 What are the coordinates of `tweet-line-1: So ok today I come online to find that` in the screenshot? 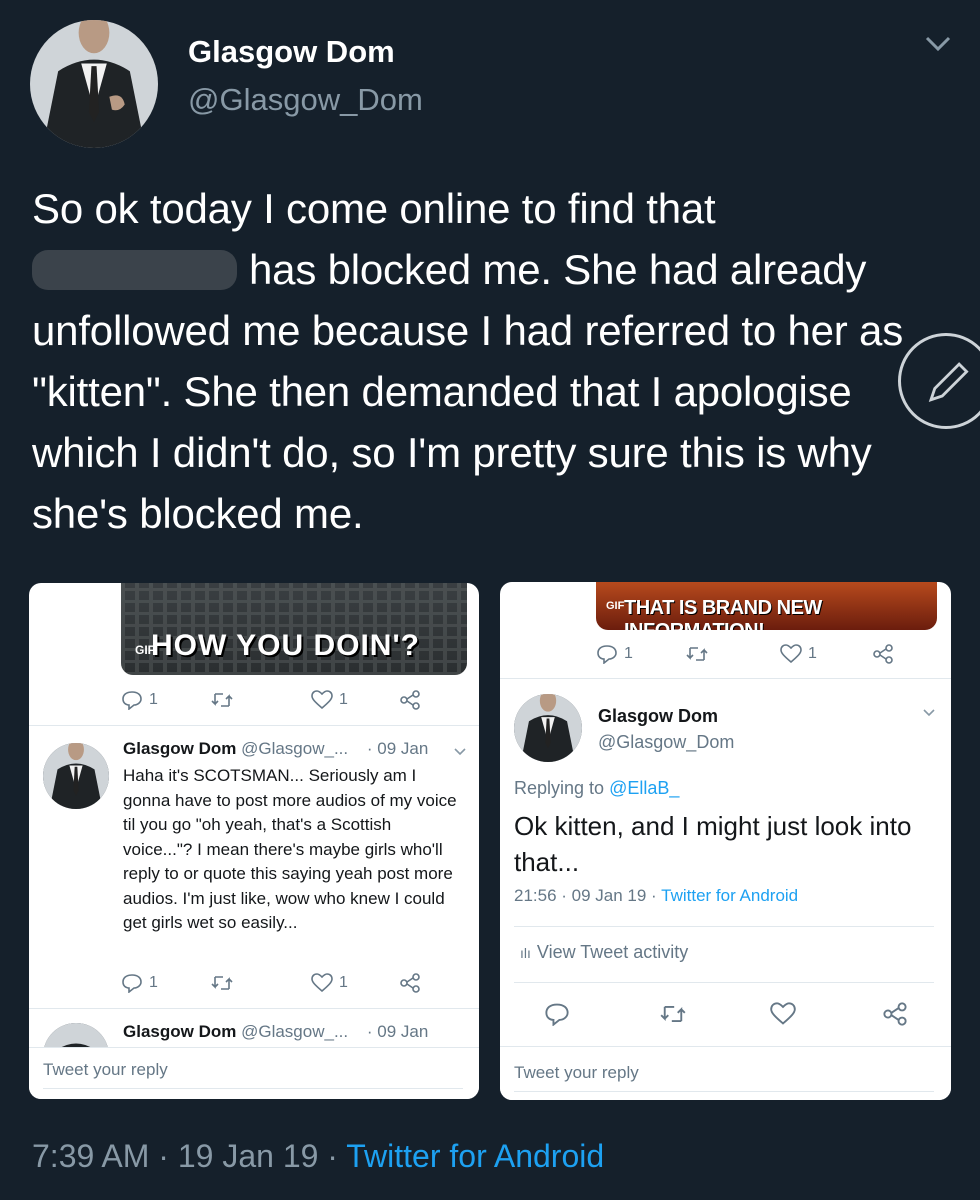 It's located at (374, 208).